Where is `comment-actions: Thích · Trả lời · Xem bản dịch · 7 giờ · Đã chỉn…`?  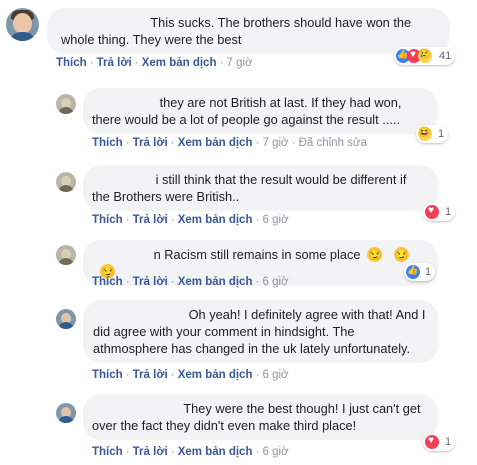 comment-actions: Thích · Trả lời · Xem bản dịch · 7 giờ · Đã chỉn… is located at coordinates (230, 142).